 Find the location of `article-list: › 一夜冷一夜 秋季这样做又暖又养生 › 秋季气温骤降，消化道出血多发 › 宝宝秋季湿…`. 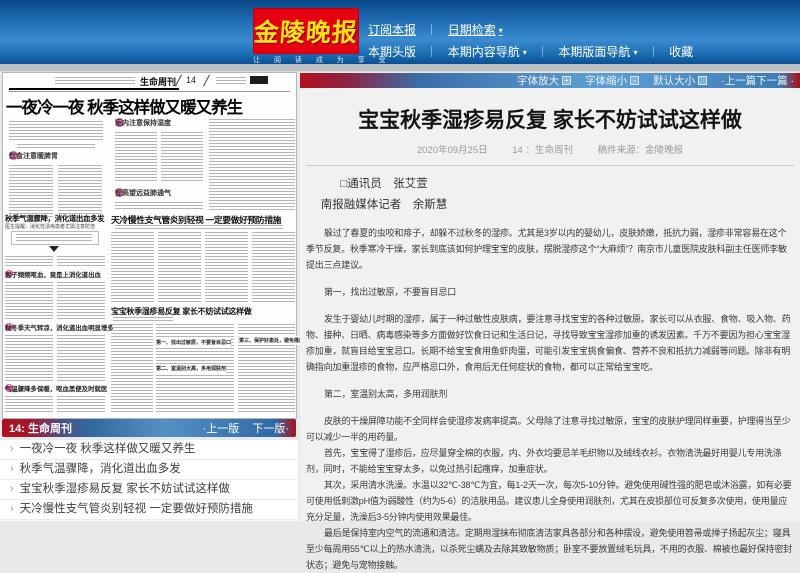

article-list: › 一夜冷一夜 秋季这样做又暖又养生 › 秋季气温骤降，消化道出血多发 › 宝宝秋季湿… is located at coordinates (149, 480).